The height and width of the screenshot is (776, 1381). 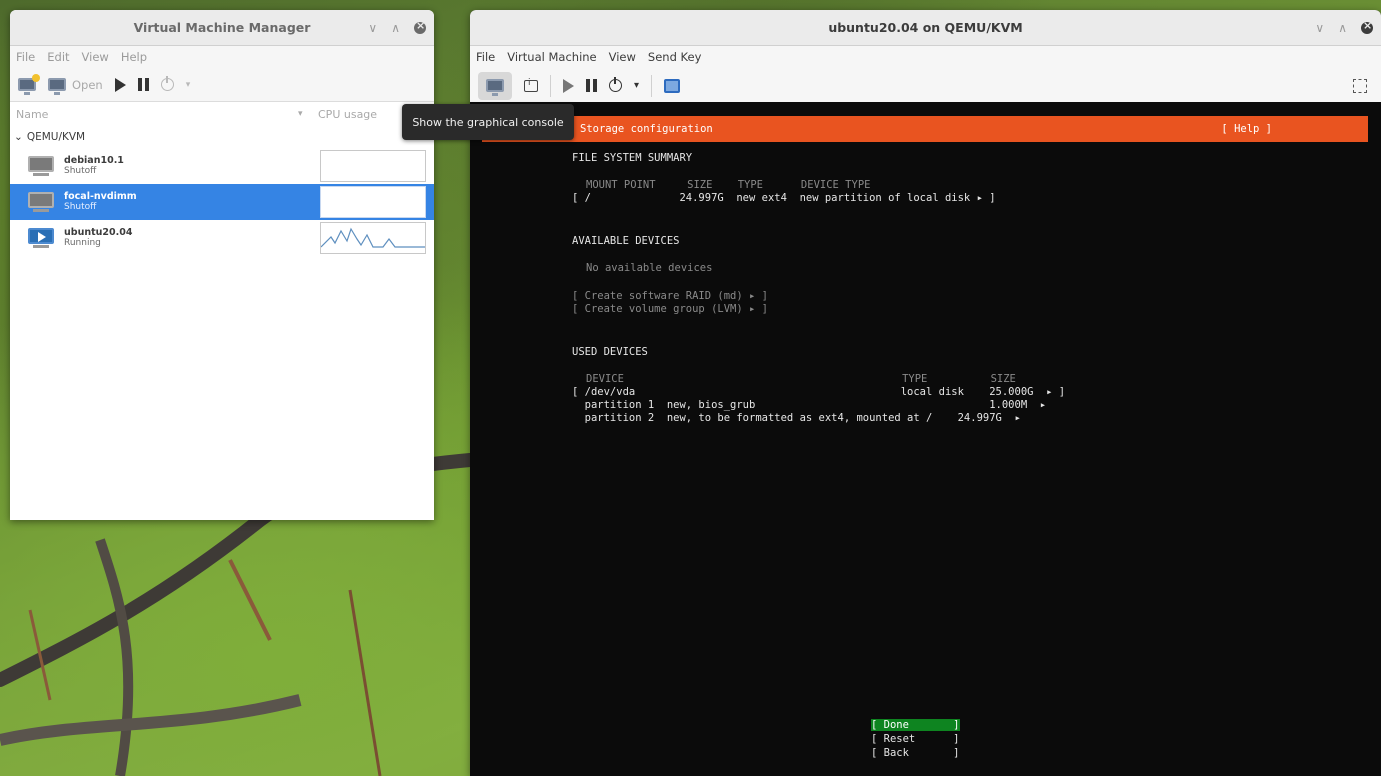 What do you see at coordinates (134, 57) in the screenshot?
I see `menu-help: Help` at bounding box center [134, 57].